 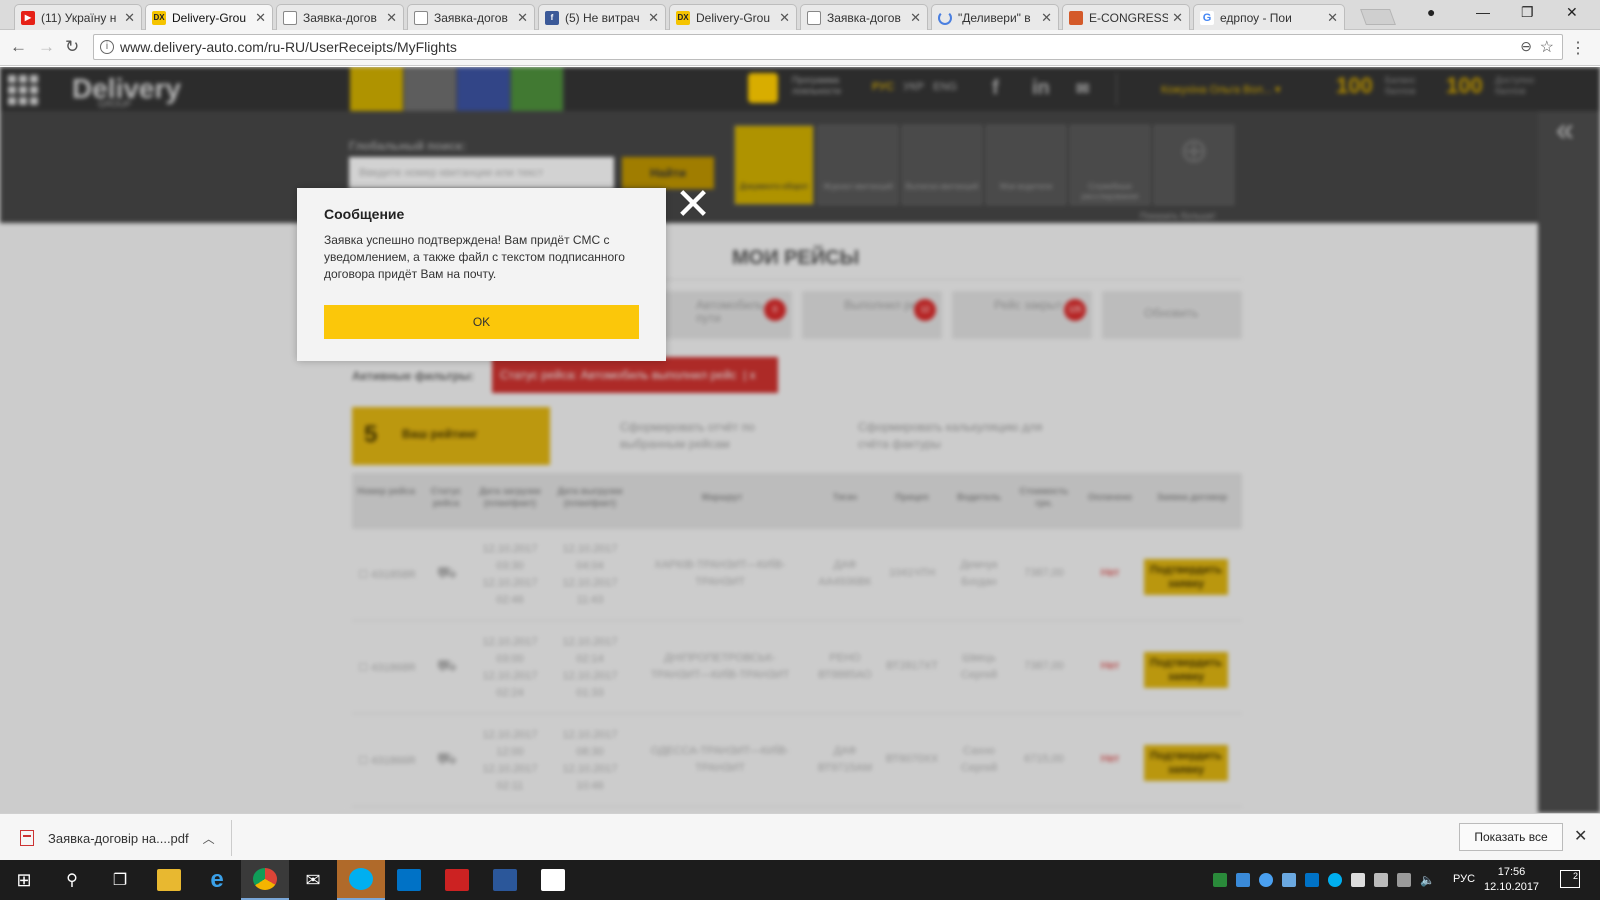 I want to click on taskbar-ie: e, so click(x=217, y=880).